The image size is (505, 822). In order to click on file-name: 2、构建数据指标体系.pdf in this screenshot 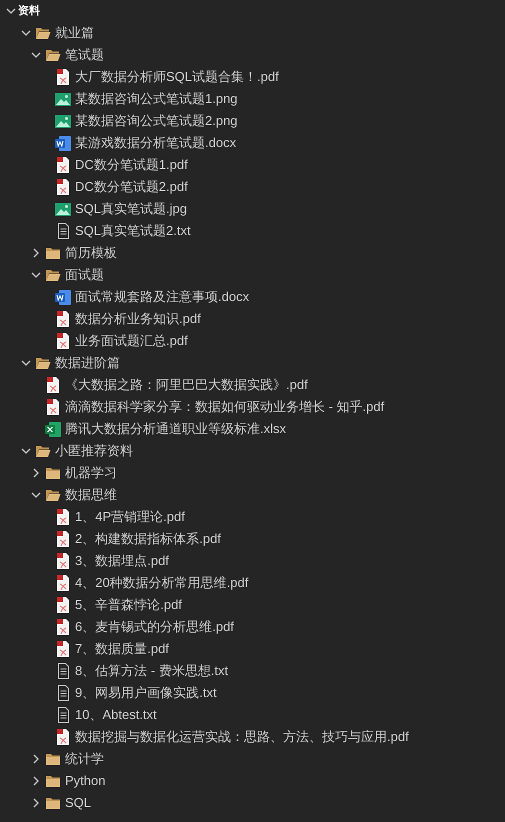, I will do `click(148, 539)`.